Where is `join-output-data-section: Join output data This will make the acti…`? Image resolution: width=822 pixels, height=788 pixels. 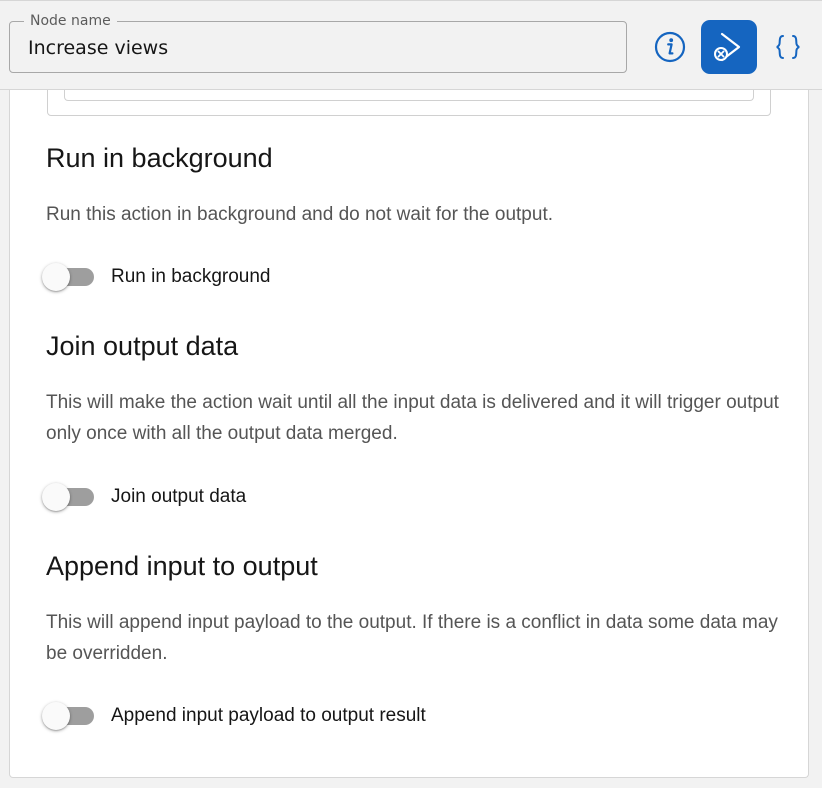 join-output-data-section: Join output data This will make the acti… is located at coordinates (416, 389).